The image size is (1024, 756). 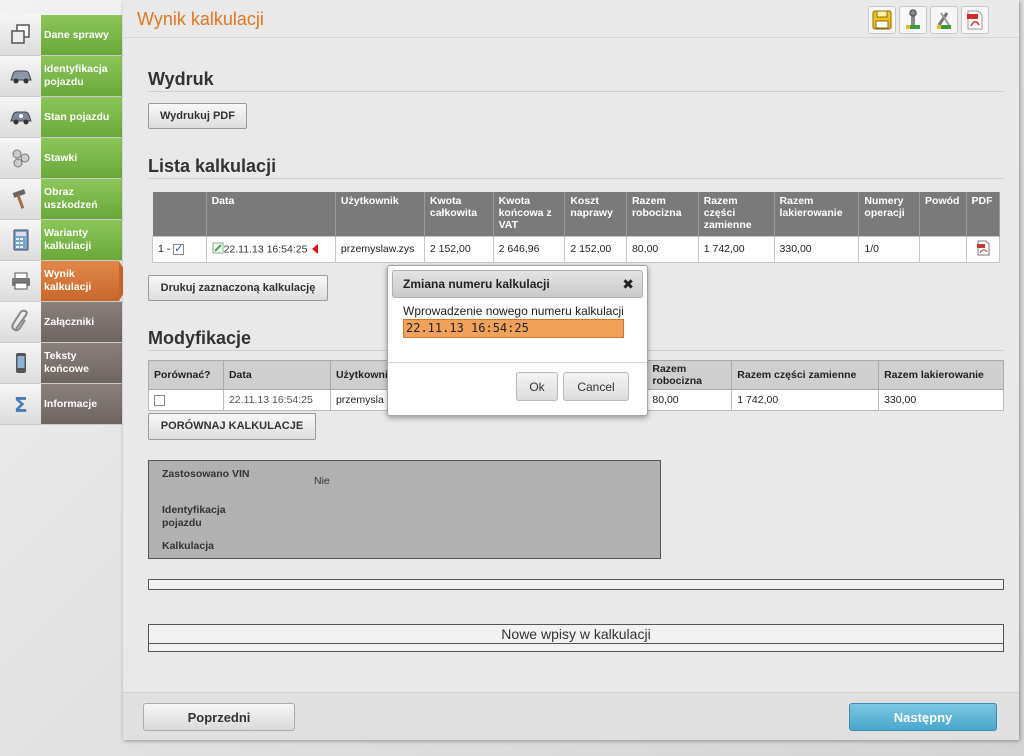 I want to click on dialog-label: Wprowadzenie nowego numeru kalkulacji, so click(x=513, y=311).